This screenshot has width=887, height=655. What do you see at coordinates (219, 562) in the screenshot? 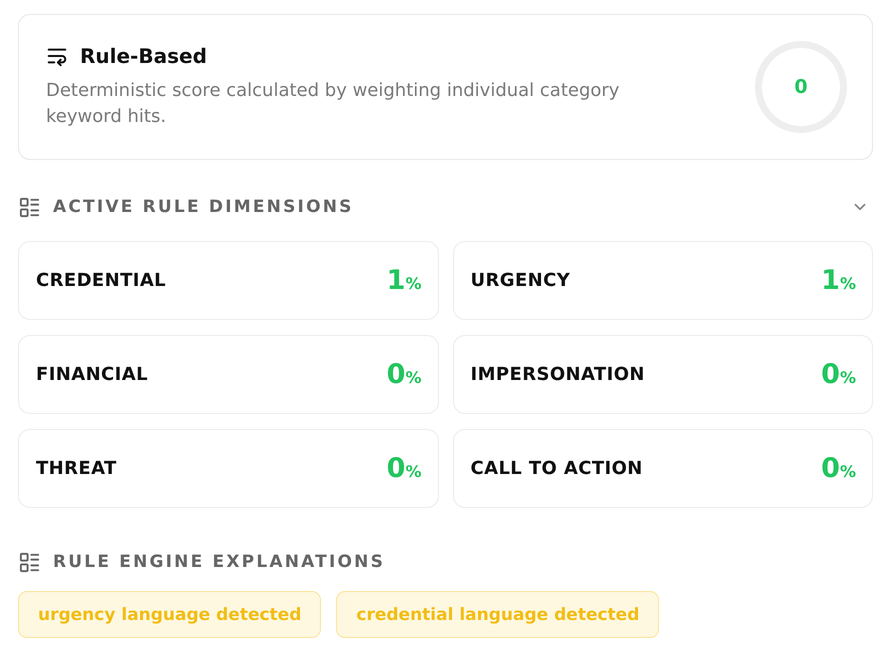
I see `section-title: RULE ENGINE EXPLANATIONS` at bounding box center [219, 562].